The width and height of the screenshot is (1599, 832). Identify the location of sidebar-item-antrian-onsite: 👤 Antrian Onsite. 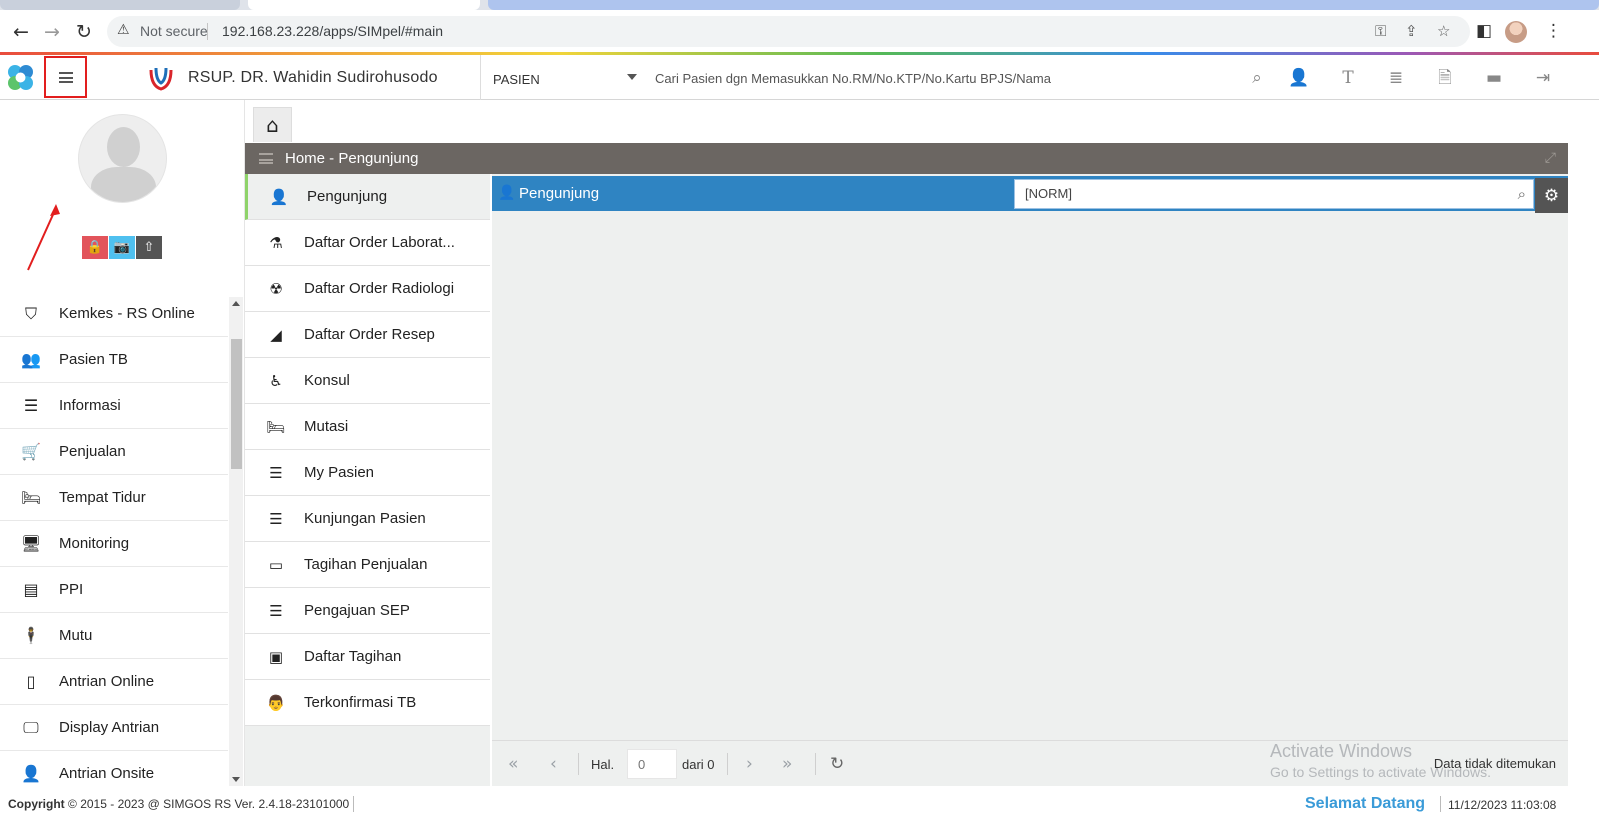
(114, 768).